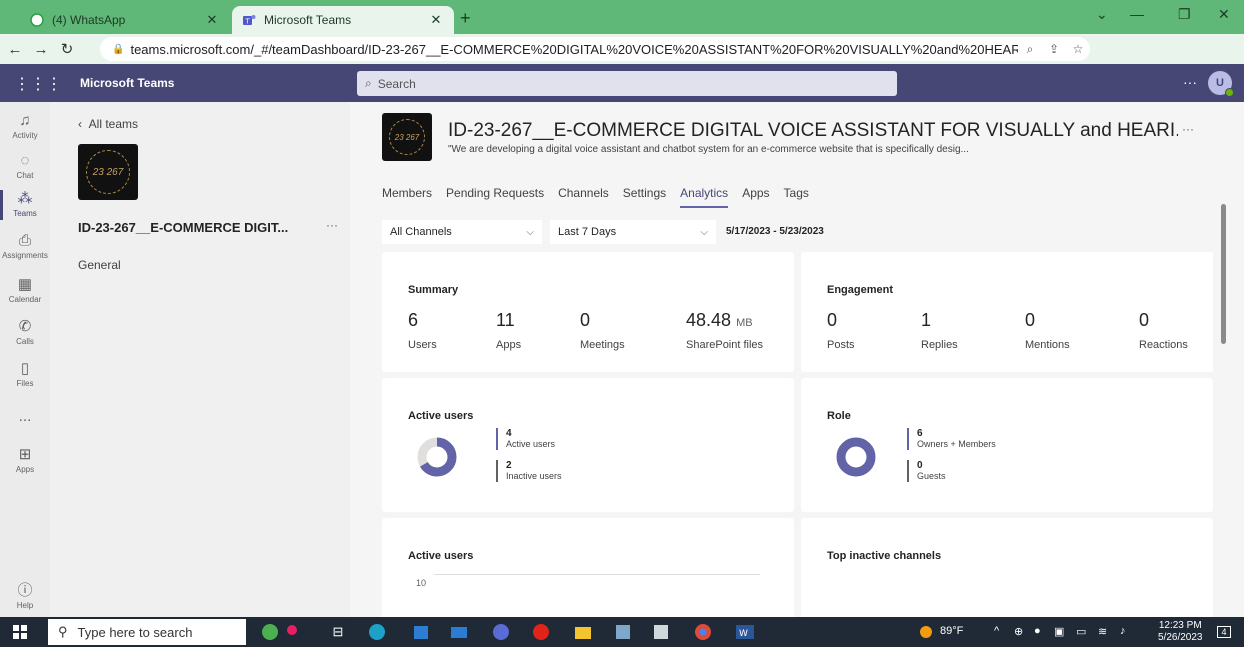  I want to click on tab-microsoft-teams: T Microsoft Teams ✕, so click(343, 20).